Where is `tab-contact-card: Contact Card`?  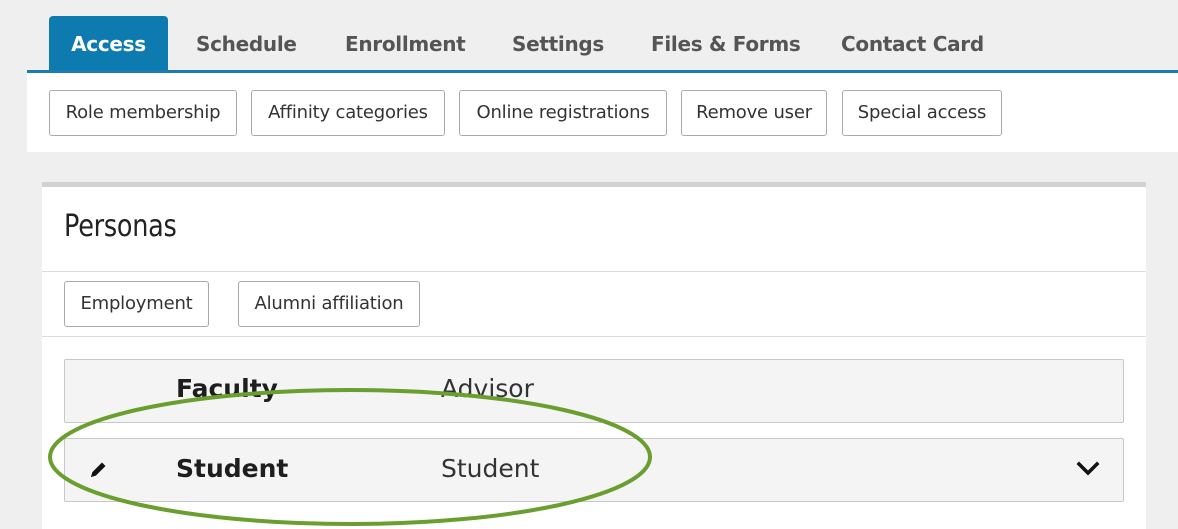 tab-contact-card: Contact Card is located at coordinates (912, 43).